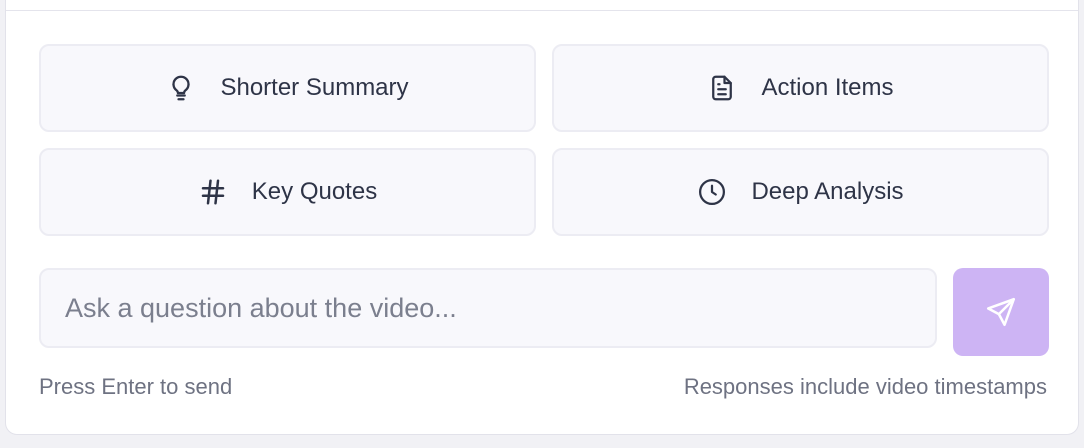  Describe the element at coordinates (722, 88) in the screenshot. I see `document-icon` at that location.